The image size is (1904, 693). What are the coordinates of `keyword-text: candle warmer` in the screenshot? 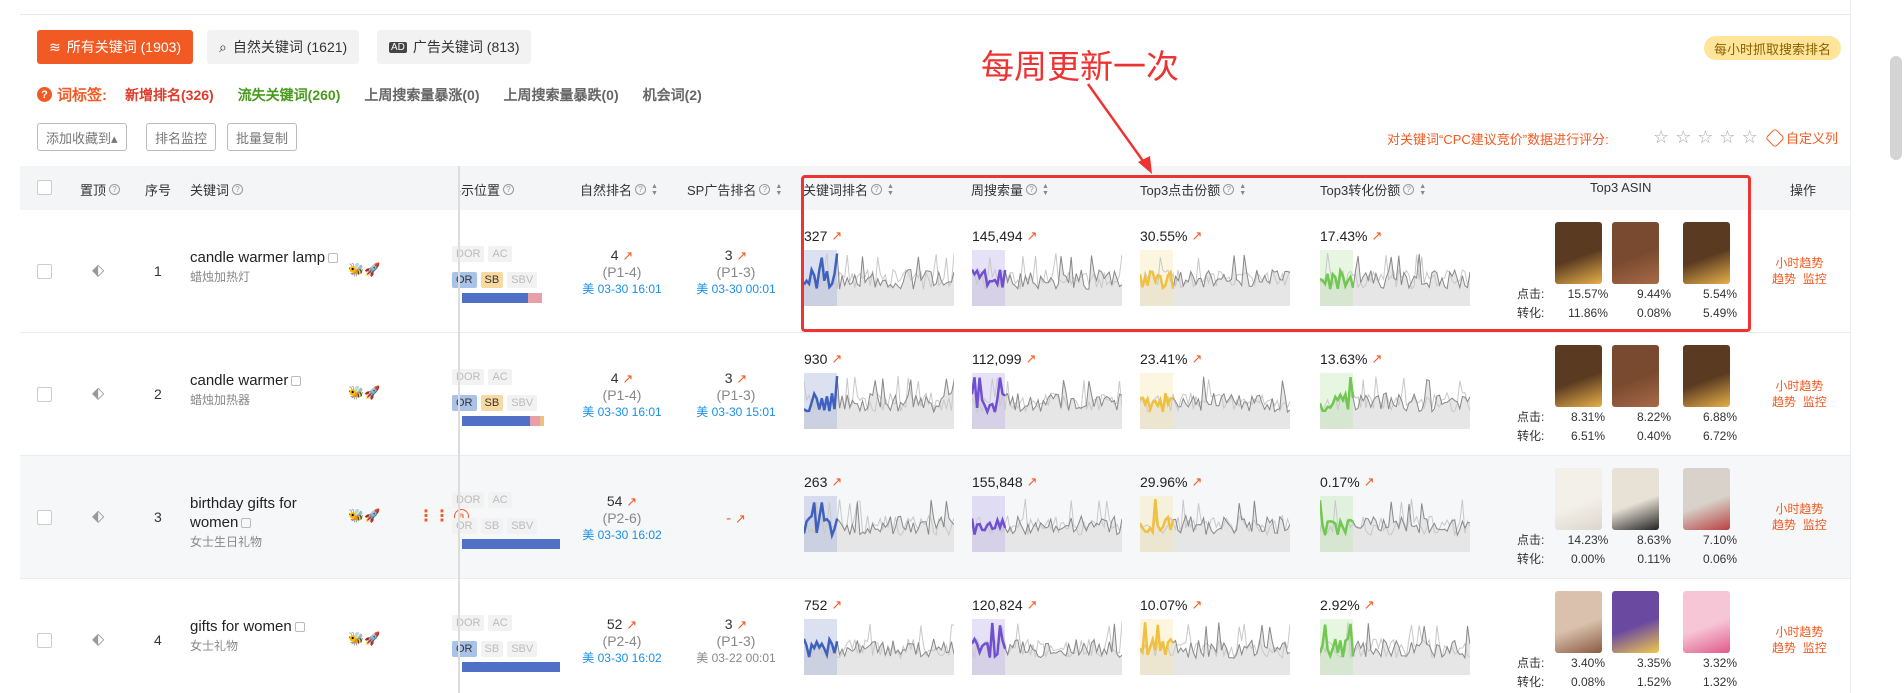 It's located at (239, 380).